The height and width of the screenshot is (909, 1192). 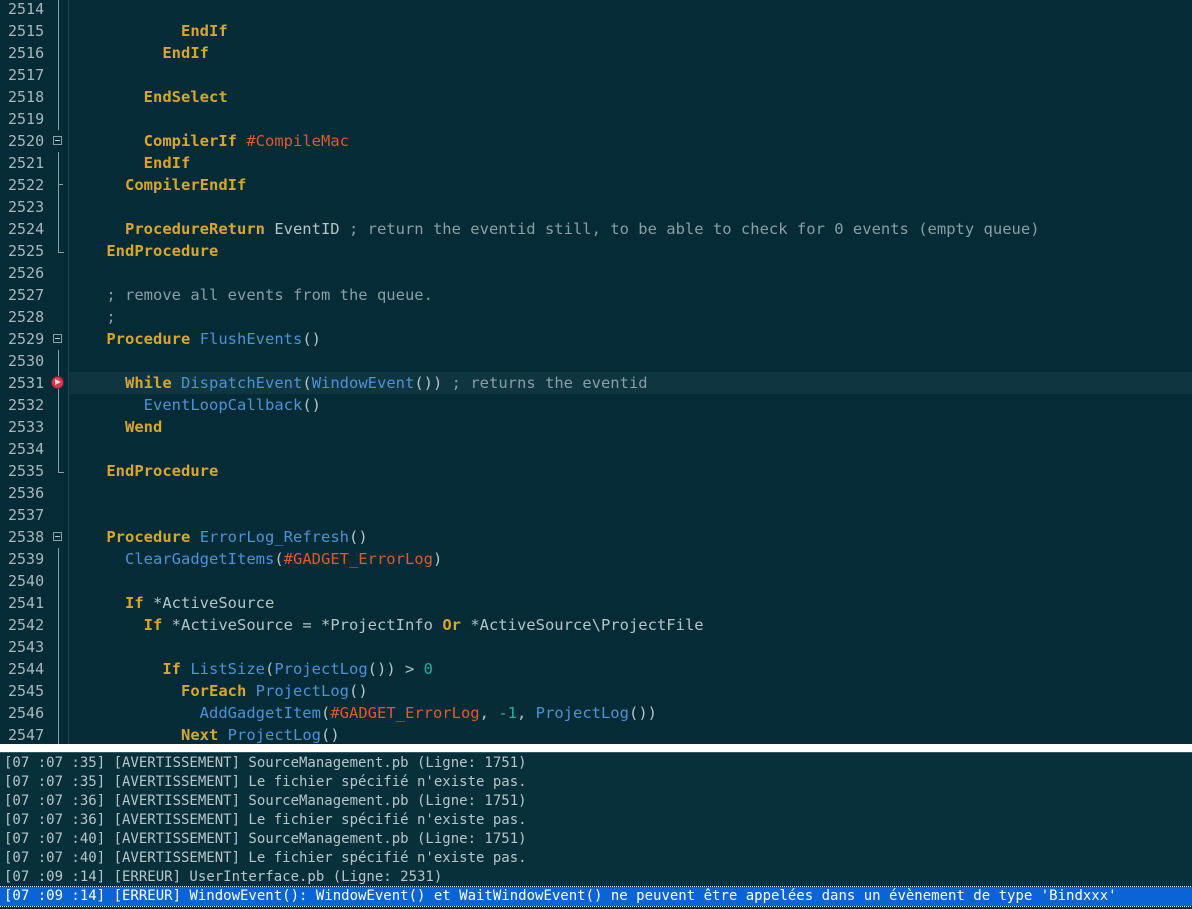 What do you see at coordinates (630, 317) in the screenshot?
I see `code-line: ;` at bounding box center [630, 317].